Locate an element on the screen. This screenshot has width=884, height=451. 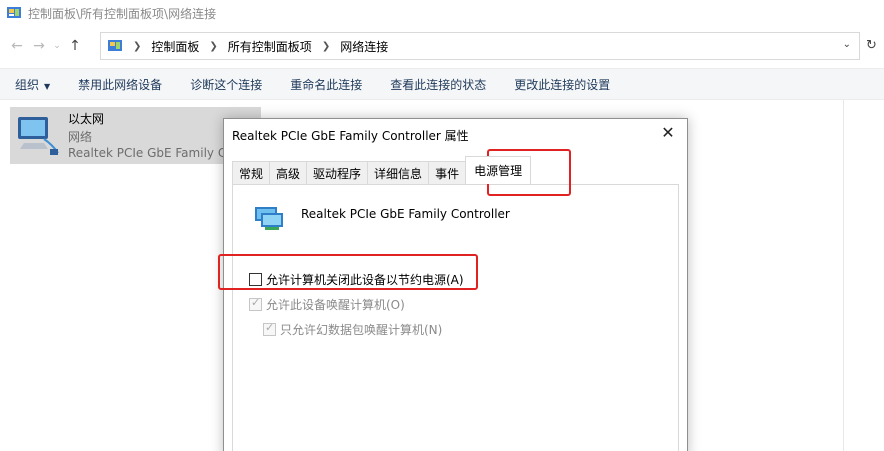
allow-wake-option: ✓ 允许此设备唤醒计算机(O) is located at coordinates (327, 304).